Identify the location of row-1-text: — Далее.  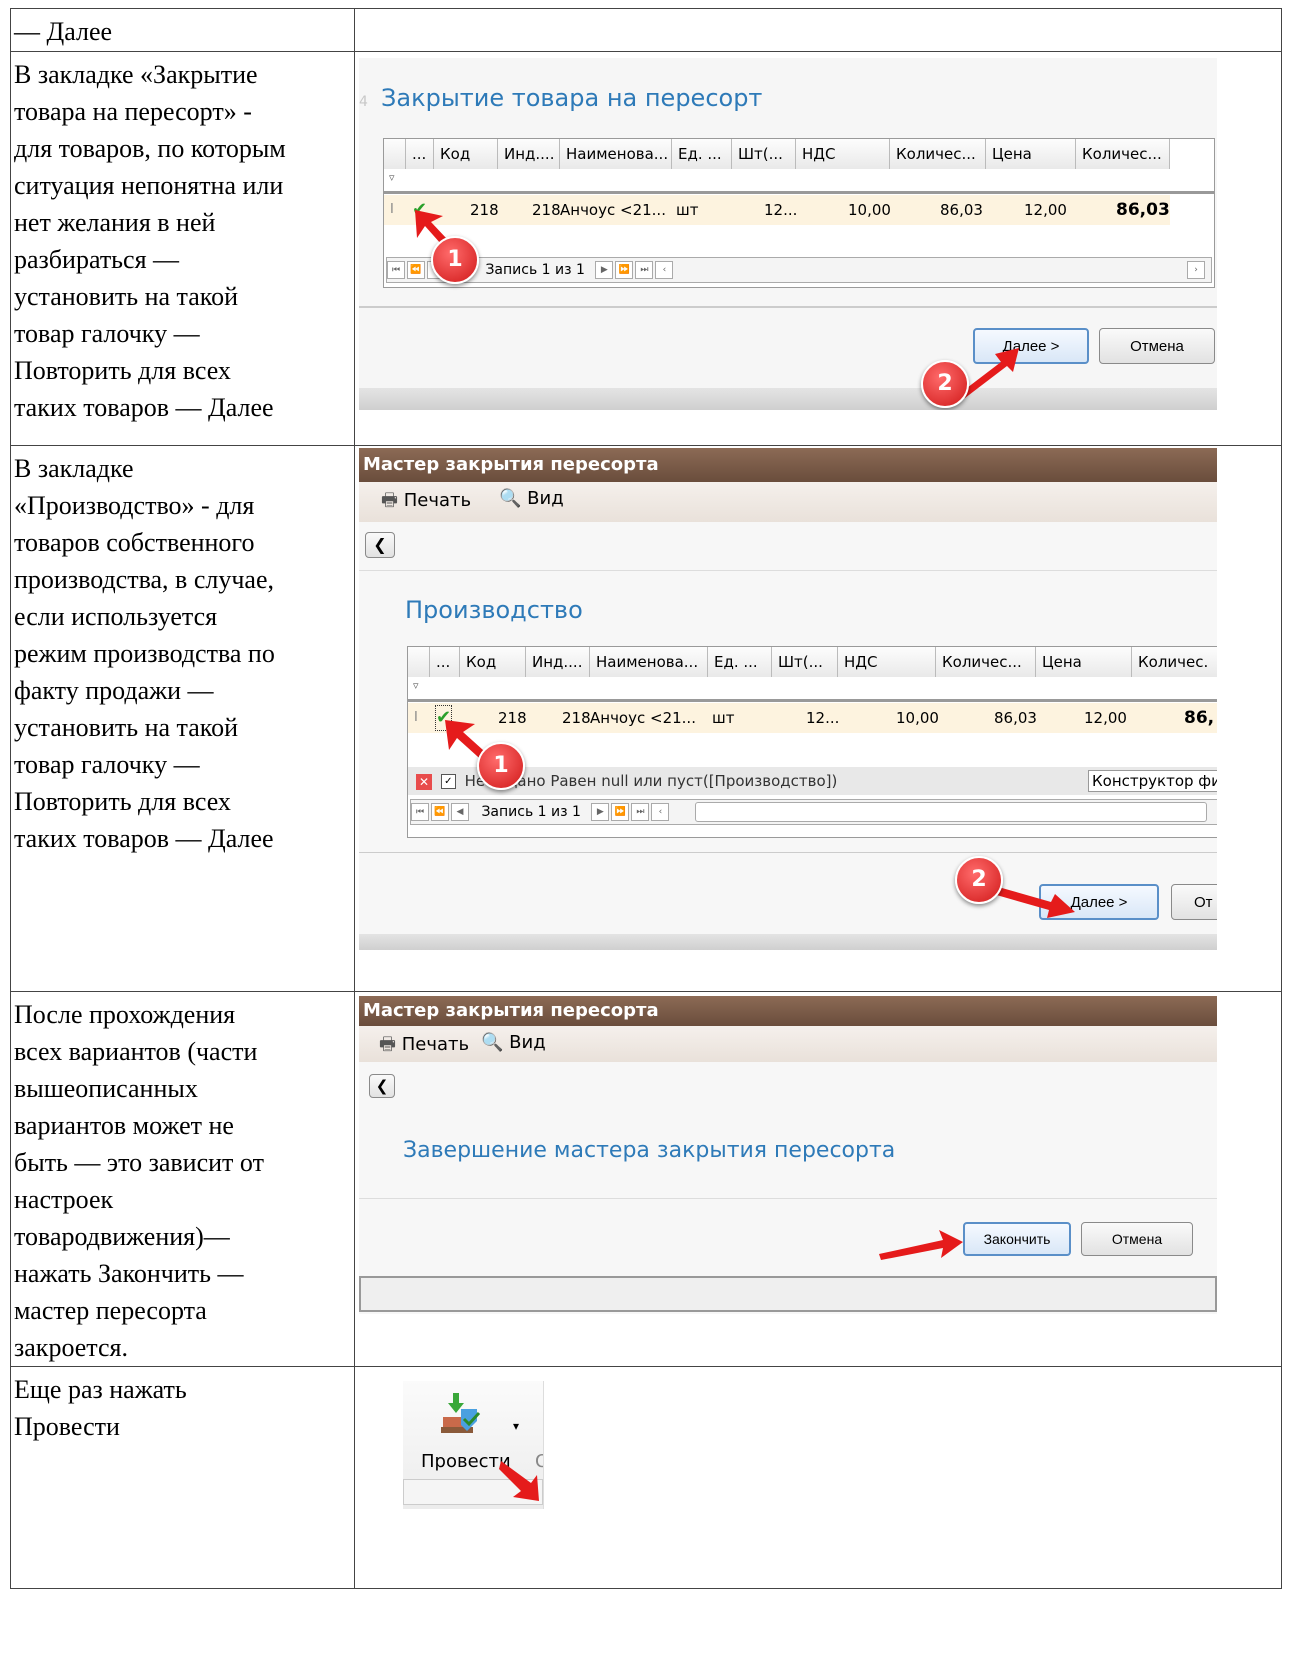
(182, 30).